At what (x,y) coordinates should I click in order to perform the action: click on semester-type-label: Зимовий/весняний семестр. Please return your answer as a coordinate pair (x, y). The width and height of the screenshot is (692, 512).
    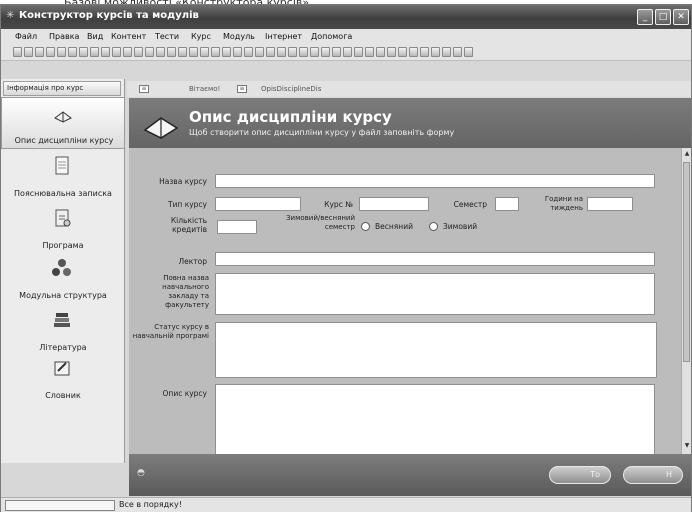
    Looking at the image, I should click on (320, 222).